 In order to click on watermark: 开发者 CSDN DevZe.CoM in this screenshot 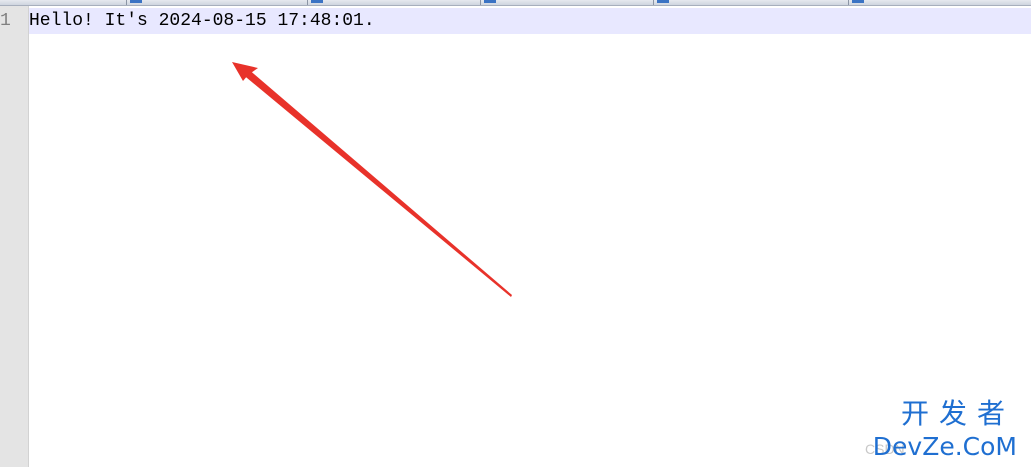, I will do `click(945, 430)`.